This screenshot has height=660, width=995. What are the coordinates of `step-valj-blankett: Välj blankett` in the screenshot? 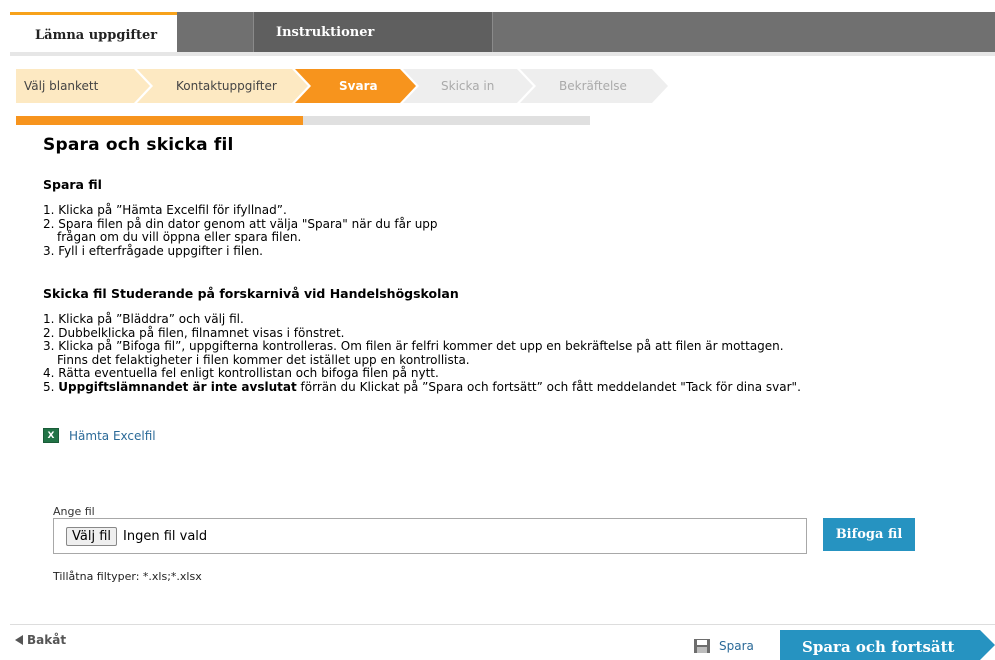 It's located at (79, 86).